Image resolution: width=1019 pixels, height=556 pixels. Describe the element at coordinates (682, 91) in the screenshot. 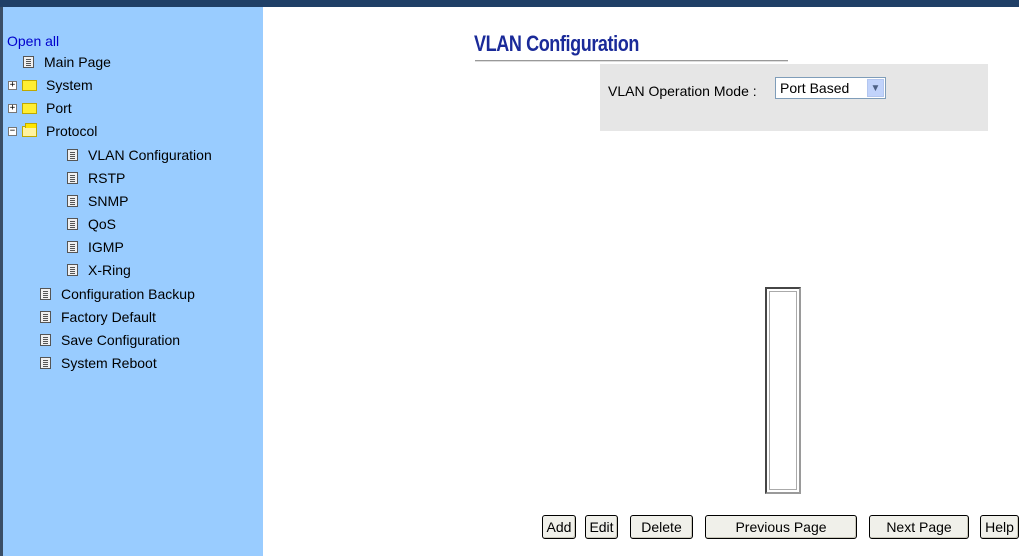

I see `operation-mode-label: VLAN Operation Mode :` at that location.